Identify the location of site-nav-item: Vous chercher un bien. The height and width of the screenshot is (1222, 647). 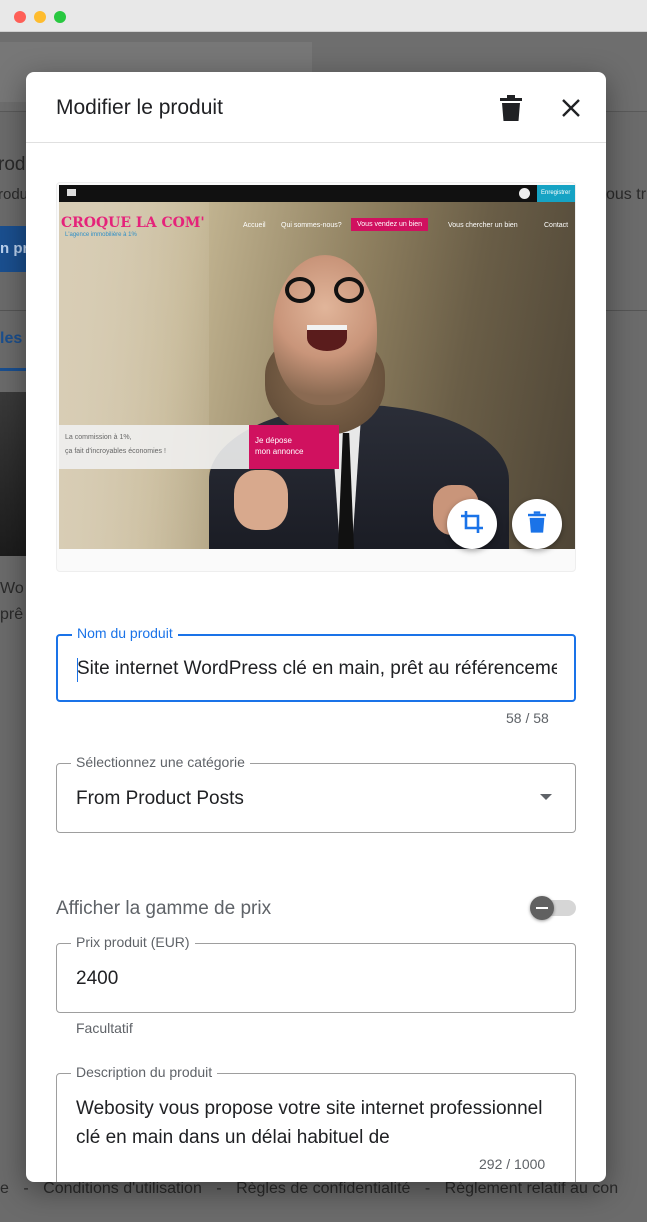
(483, 225).